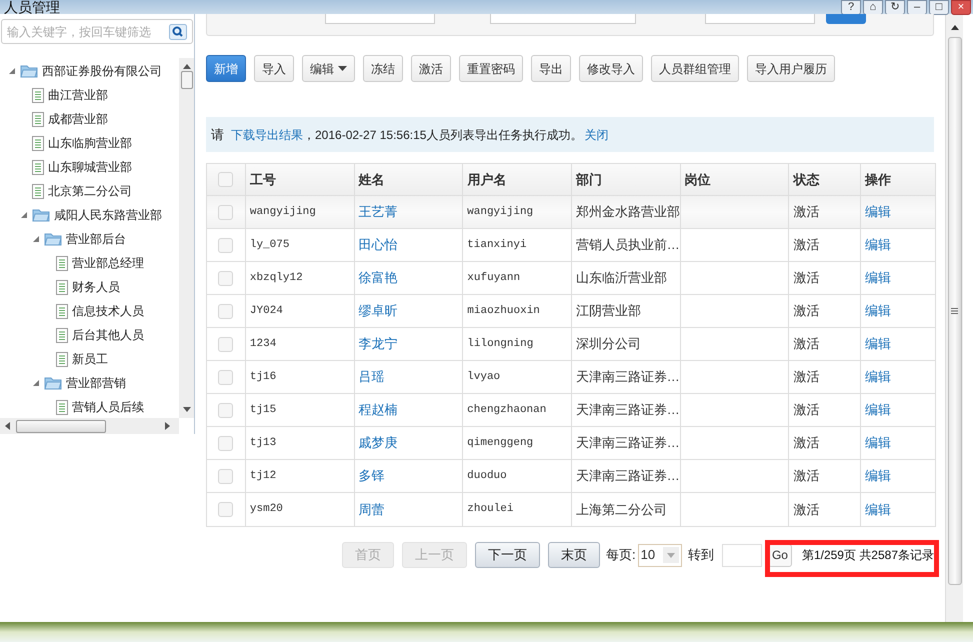 The width and height of the screenshot is (973, 642). I want to click on window-button: ⌂, so click(873, 7).